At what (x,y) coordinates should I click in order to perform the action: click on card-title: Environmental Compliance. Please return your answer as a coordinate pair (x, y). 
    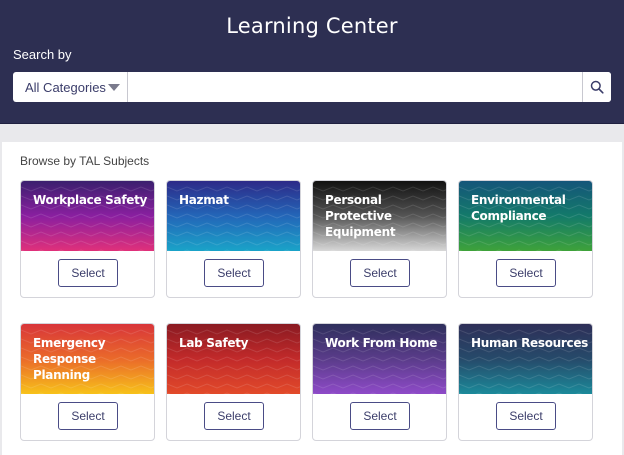
    Looking at the image, I should click on (518, 208).